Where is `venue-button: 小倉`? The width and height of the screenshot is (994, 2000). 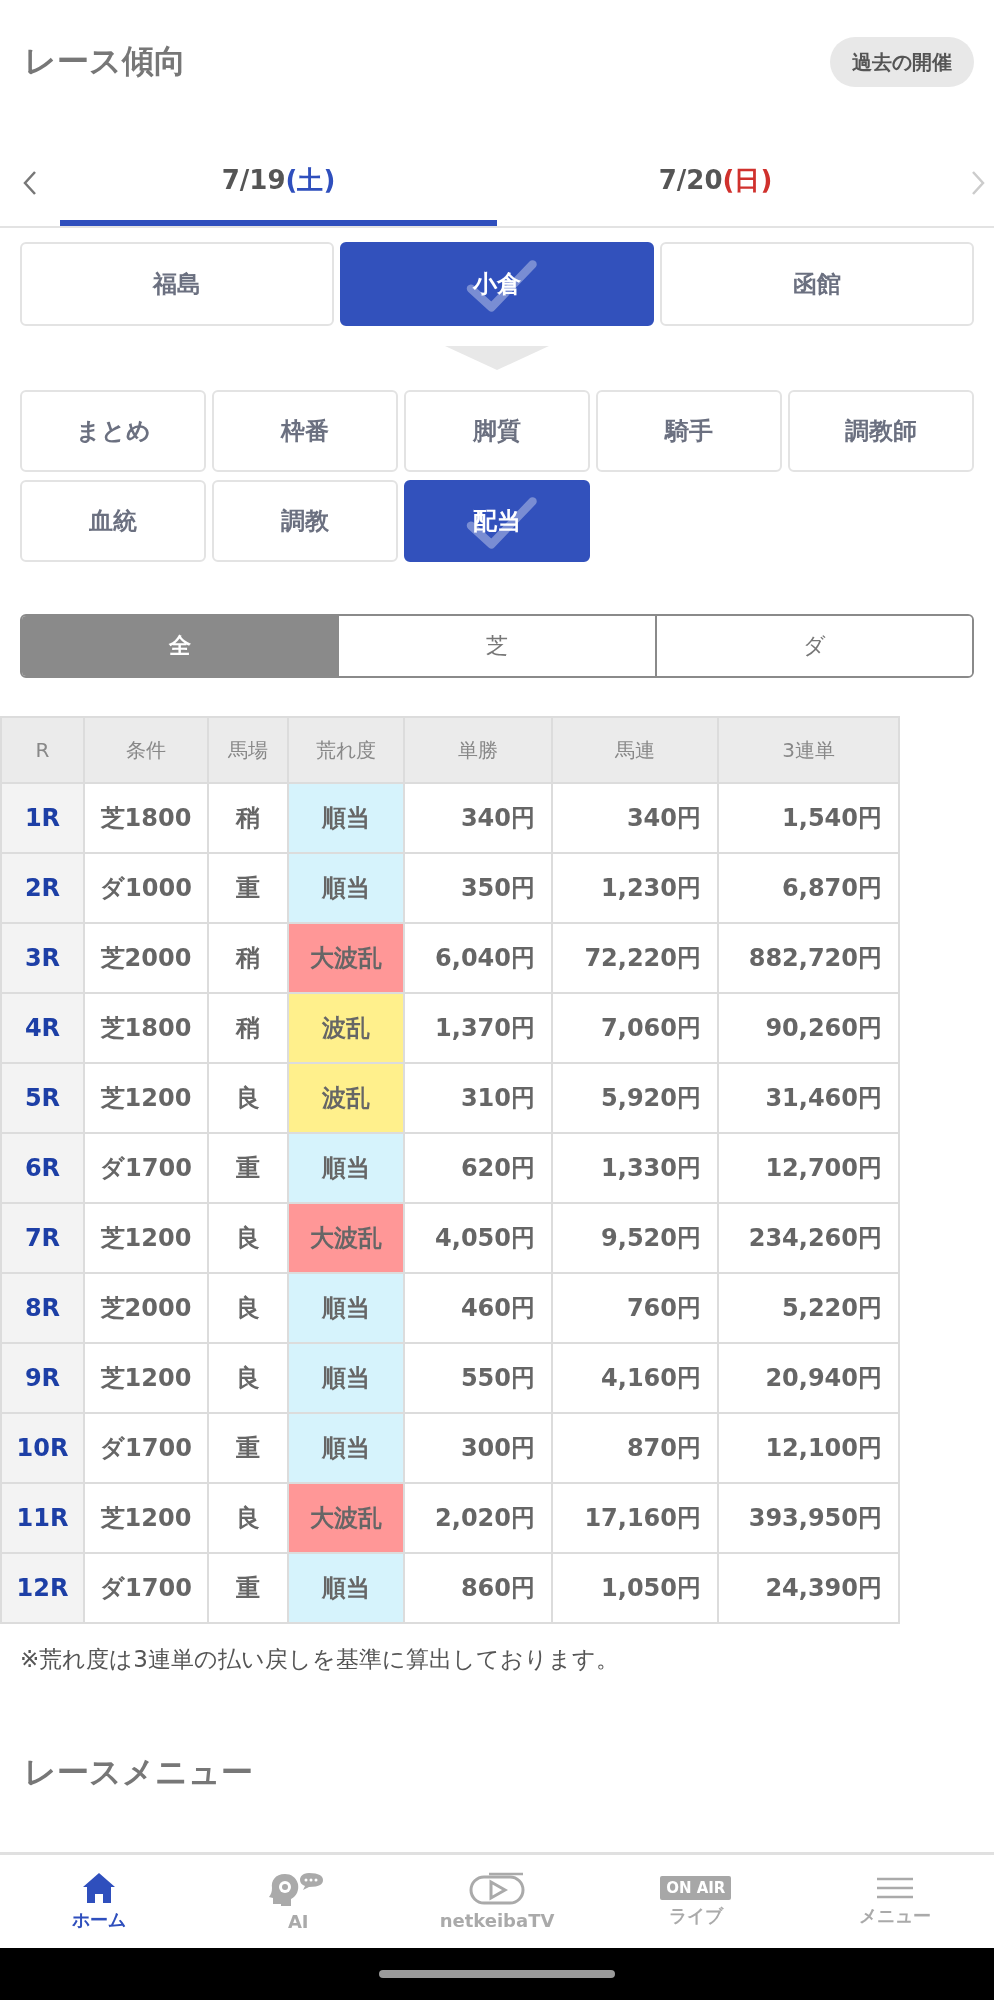
venue-button: 小倉 is located at coordinates (497, 284).